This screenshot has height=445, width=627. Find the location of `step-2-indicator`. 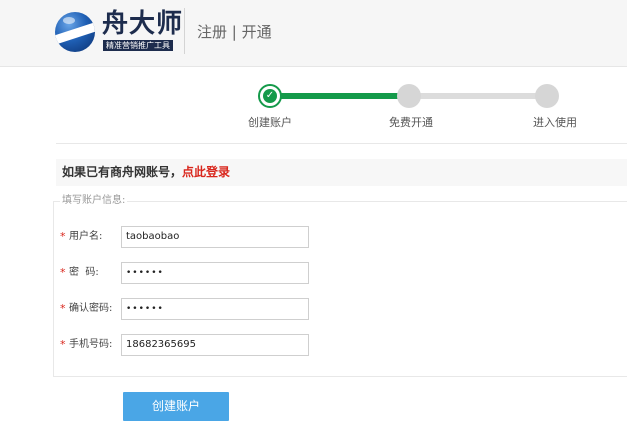

step-2-indicator is located at coordinates (409, 96).